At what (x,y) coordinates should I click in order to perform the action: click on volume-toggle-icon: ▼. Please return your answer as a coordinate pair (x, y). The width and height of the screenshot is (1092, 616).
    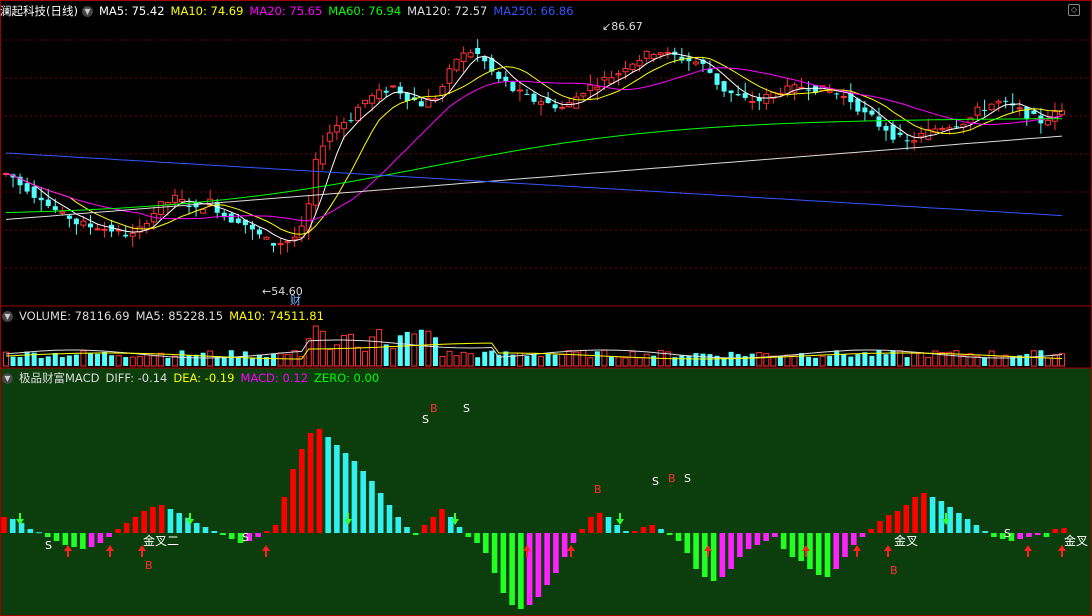
    Looking at the image, I should click on (7, 316).